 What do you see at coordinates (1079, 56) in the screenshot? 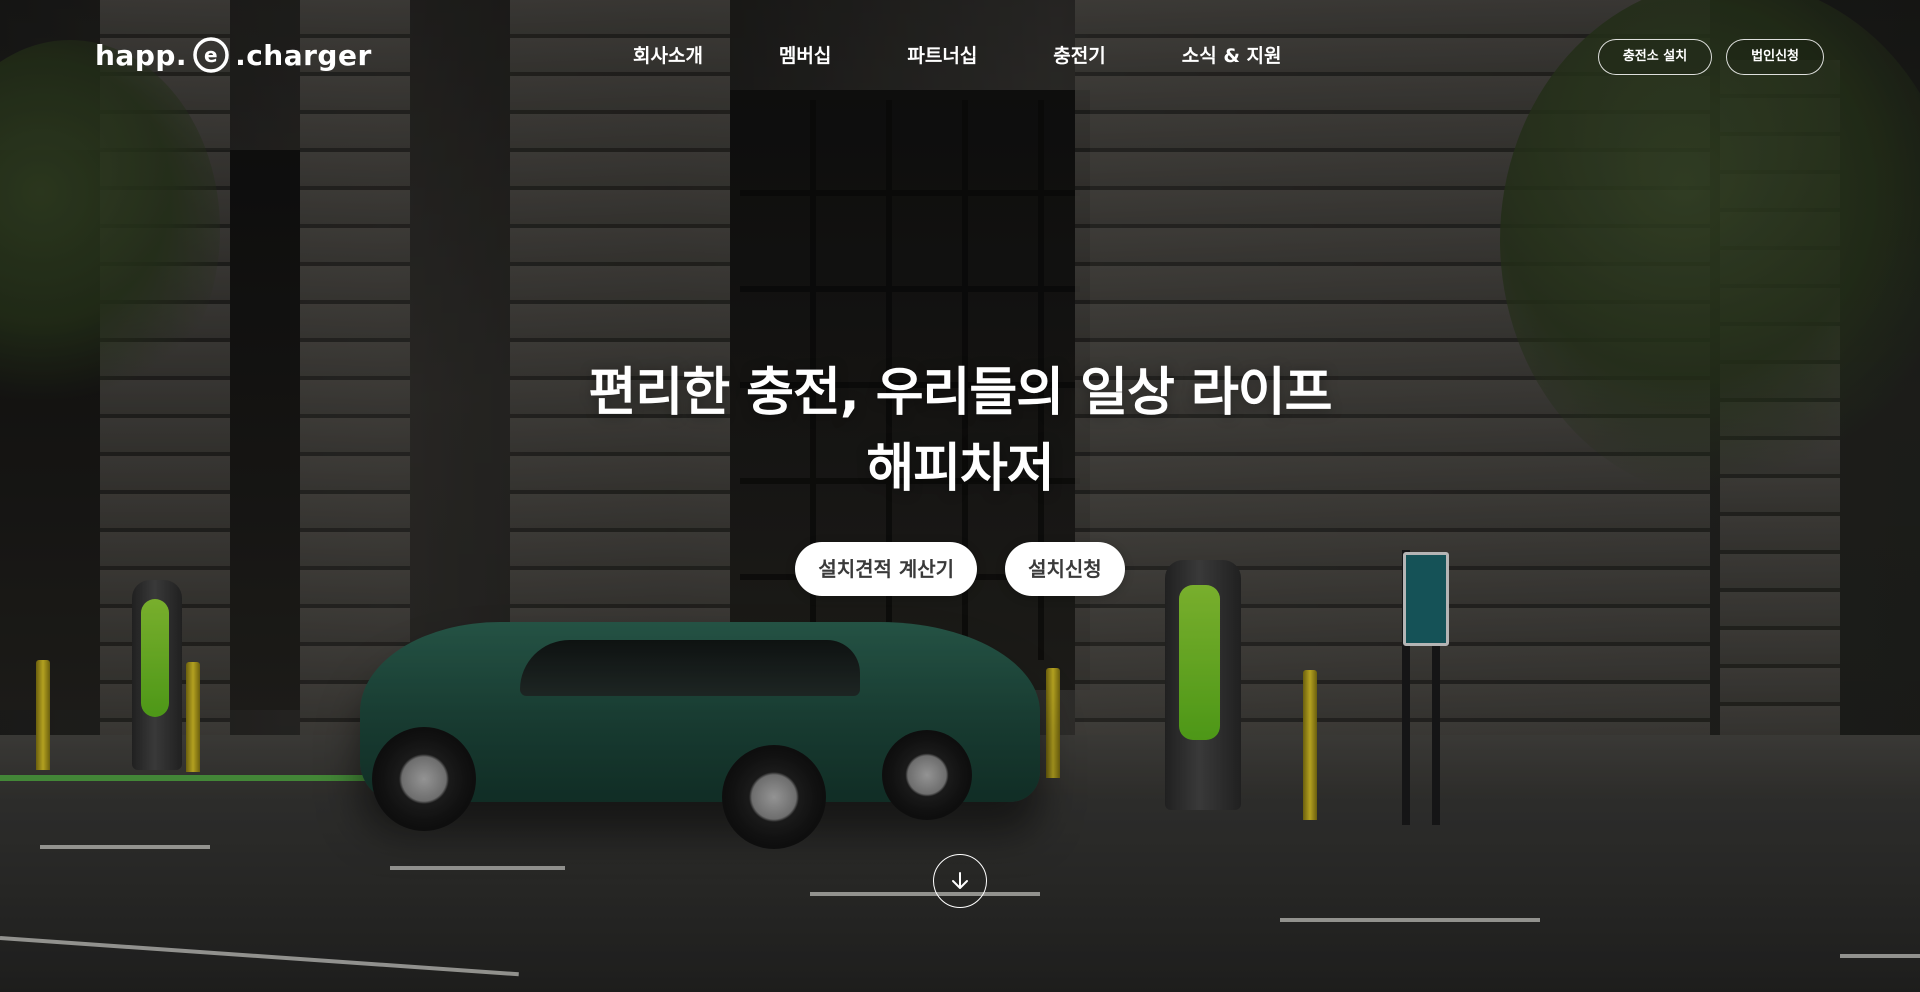
I see `nav-item-charger: 충전기` at bounding box center [1079, 56].